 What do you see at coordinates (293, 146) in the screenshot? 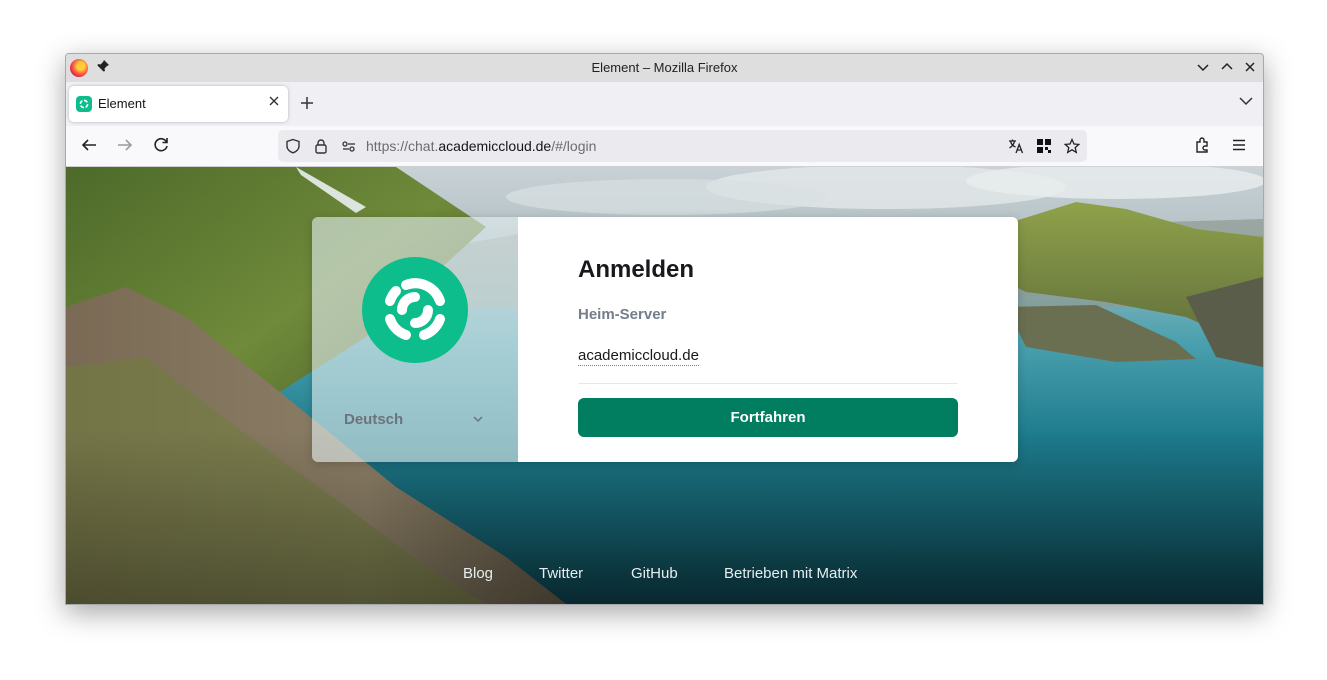
I see `shield-icon` at bounding box center [293, 146].